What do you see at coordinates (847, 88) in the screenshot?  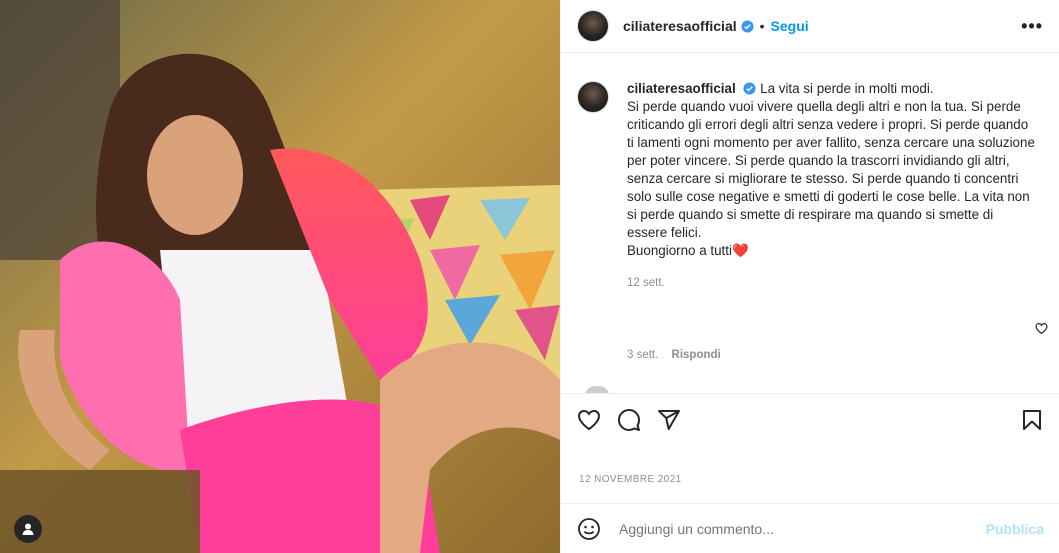 I see `caption-text-first: La vita si perde in molti modi.` at bounding box center [847, 88].